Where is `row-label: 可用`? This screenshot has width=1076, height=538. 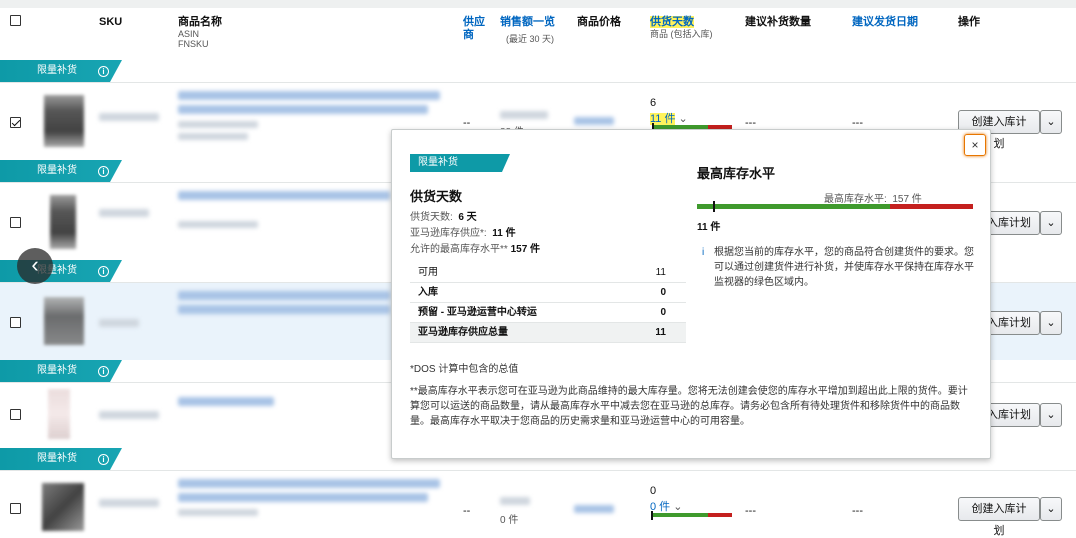 row-label: 可用 is located at coordinates (428, 272).